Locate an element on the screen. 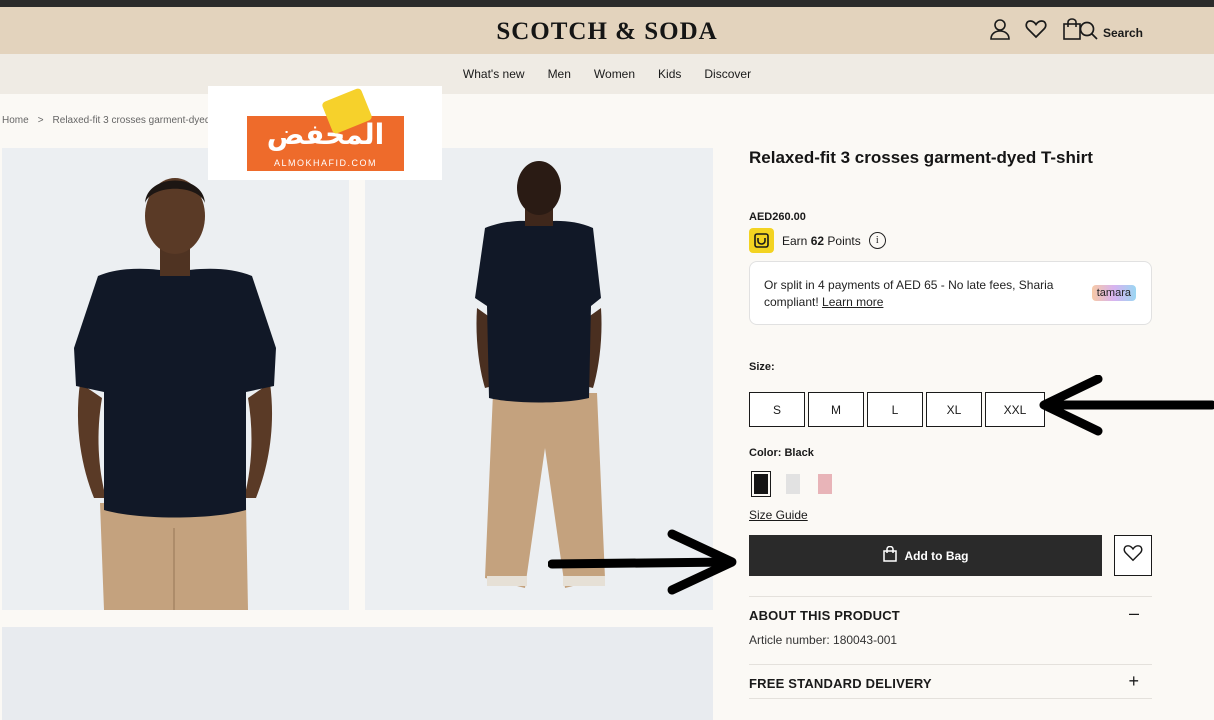  product-photo-placeholder is located at coordinates (357, 673).